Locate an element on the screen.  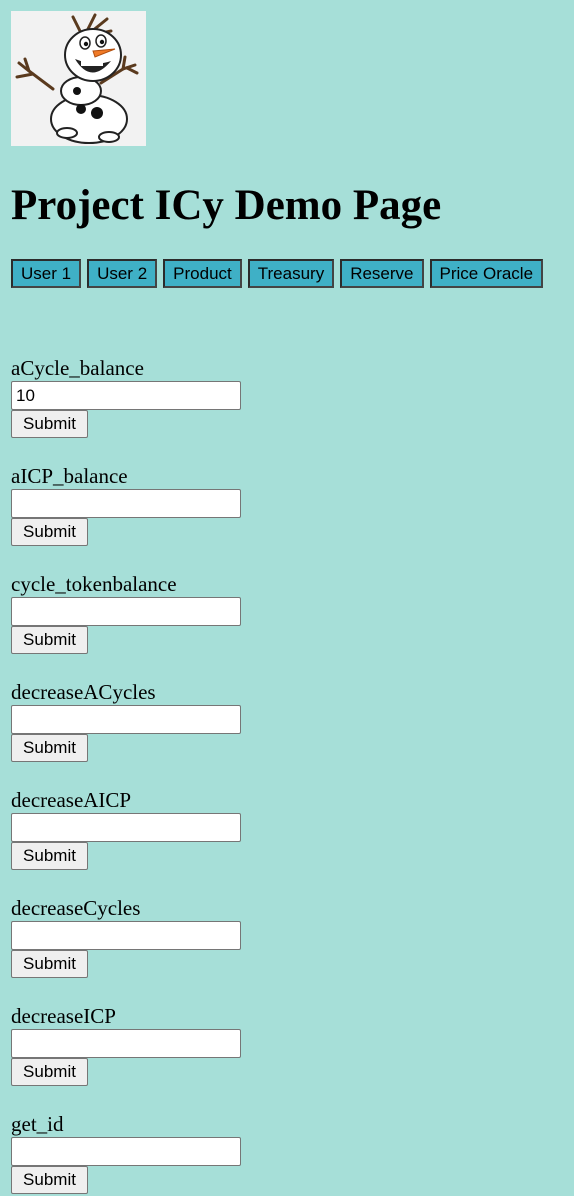
form-acycle-balance: aCycle_balance Submit is located at coordinates (161, 410).